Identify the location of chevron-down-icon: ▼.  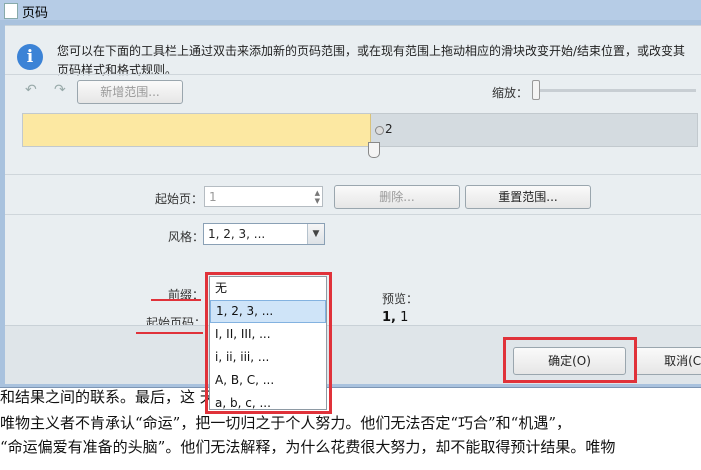
(315, 234).